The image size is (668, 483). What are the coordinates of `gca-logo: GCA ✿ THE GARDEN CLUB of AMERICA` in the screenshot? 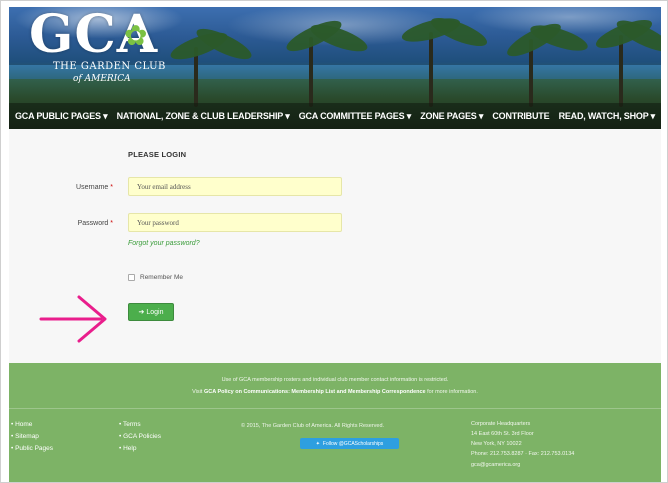 It's located at (97, 47).